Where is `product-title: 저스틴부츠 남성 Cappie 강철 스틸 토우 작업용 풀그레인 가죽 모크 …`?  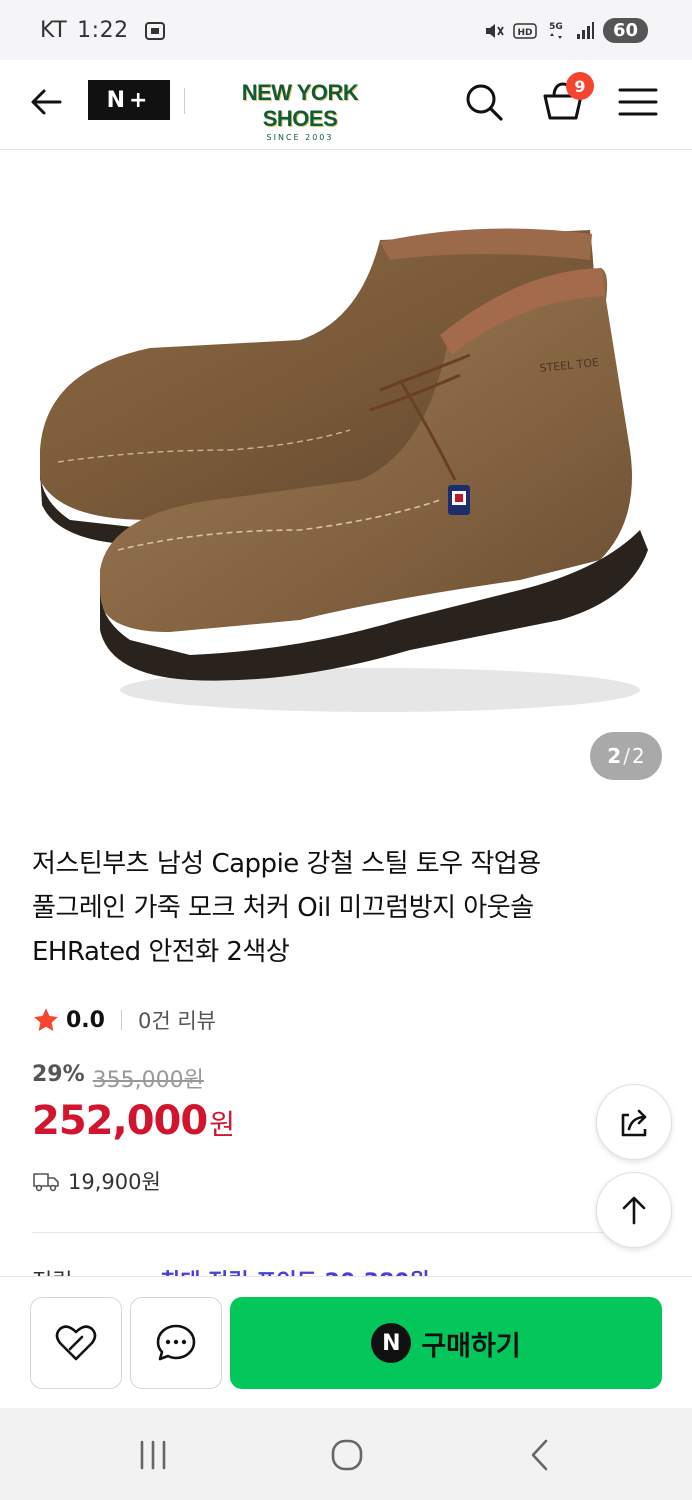
product-title: 저스틴부츠 남성 Cappie 강철 스틸 토우 작업용 풀그레인 가죽 모크 … is located at coordinates (342, 908).